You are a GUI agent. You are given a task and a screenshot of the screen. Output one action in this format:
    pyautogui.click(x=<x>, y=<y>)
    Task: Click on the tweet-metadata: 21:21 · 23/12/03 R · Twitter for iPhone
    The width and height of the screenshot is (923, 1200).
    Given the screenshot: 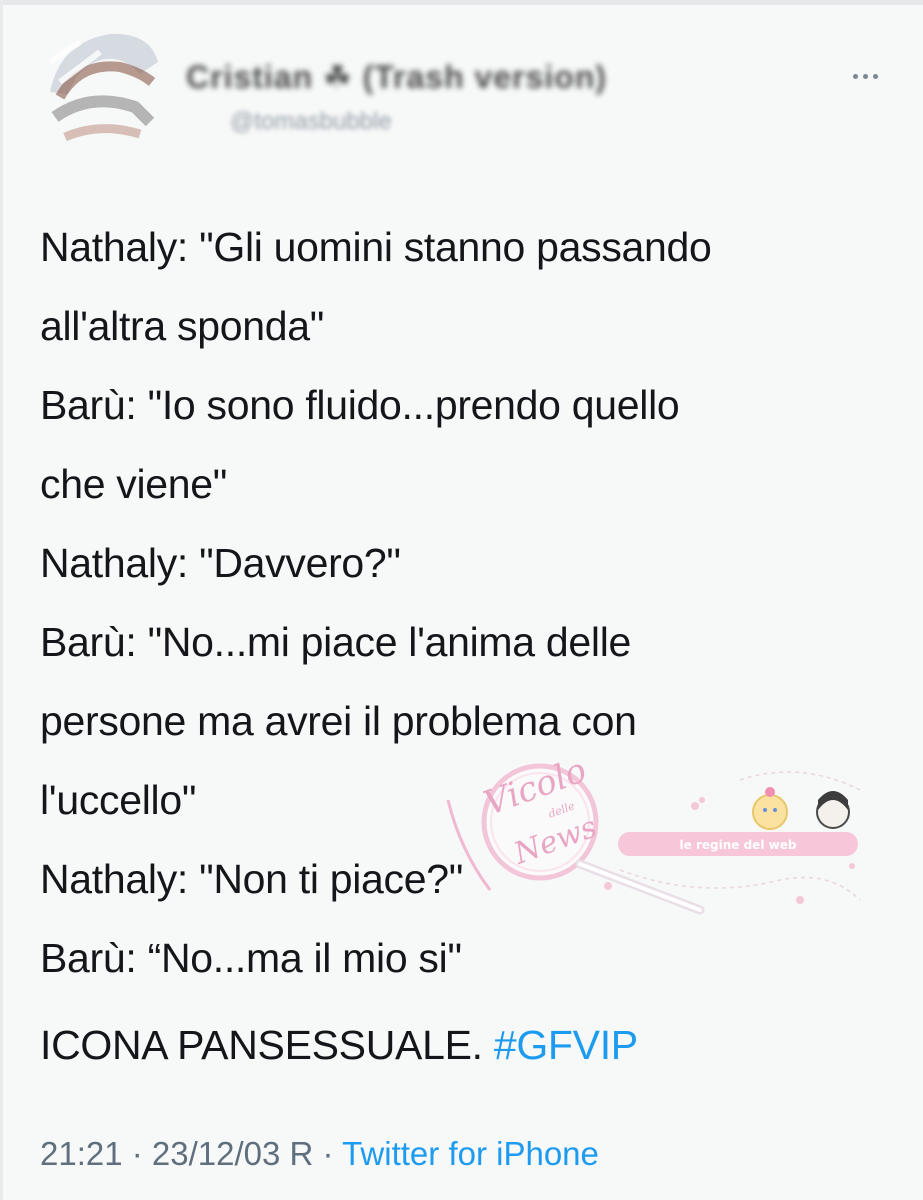 What is the action you would take?
    pyautogui.click(x=319, y=1154)
    